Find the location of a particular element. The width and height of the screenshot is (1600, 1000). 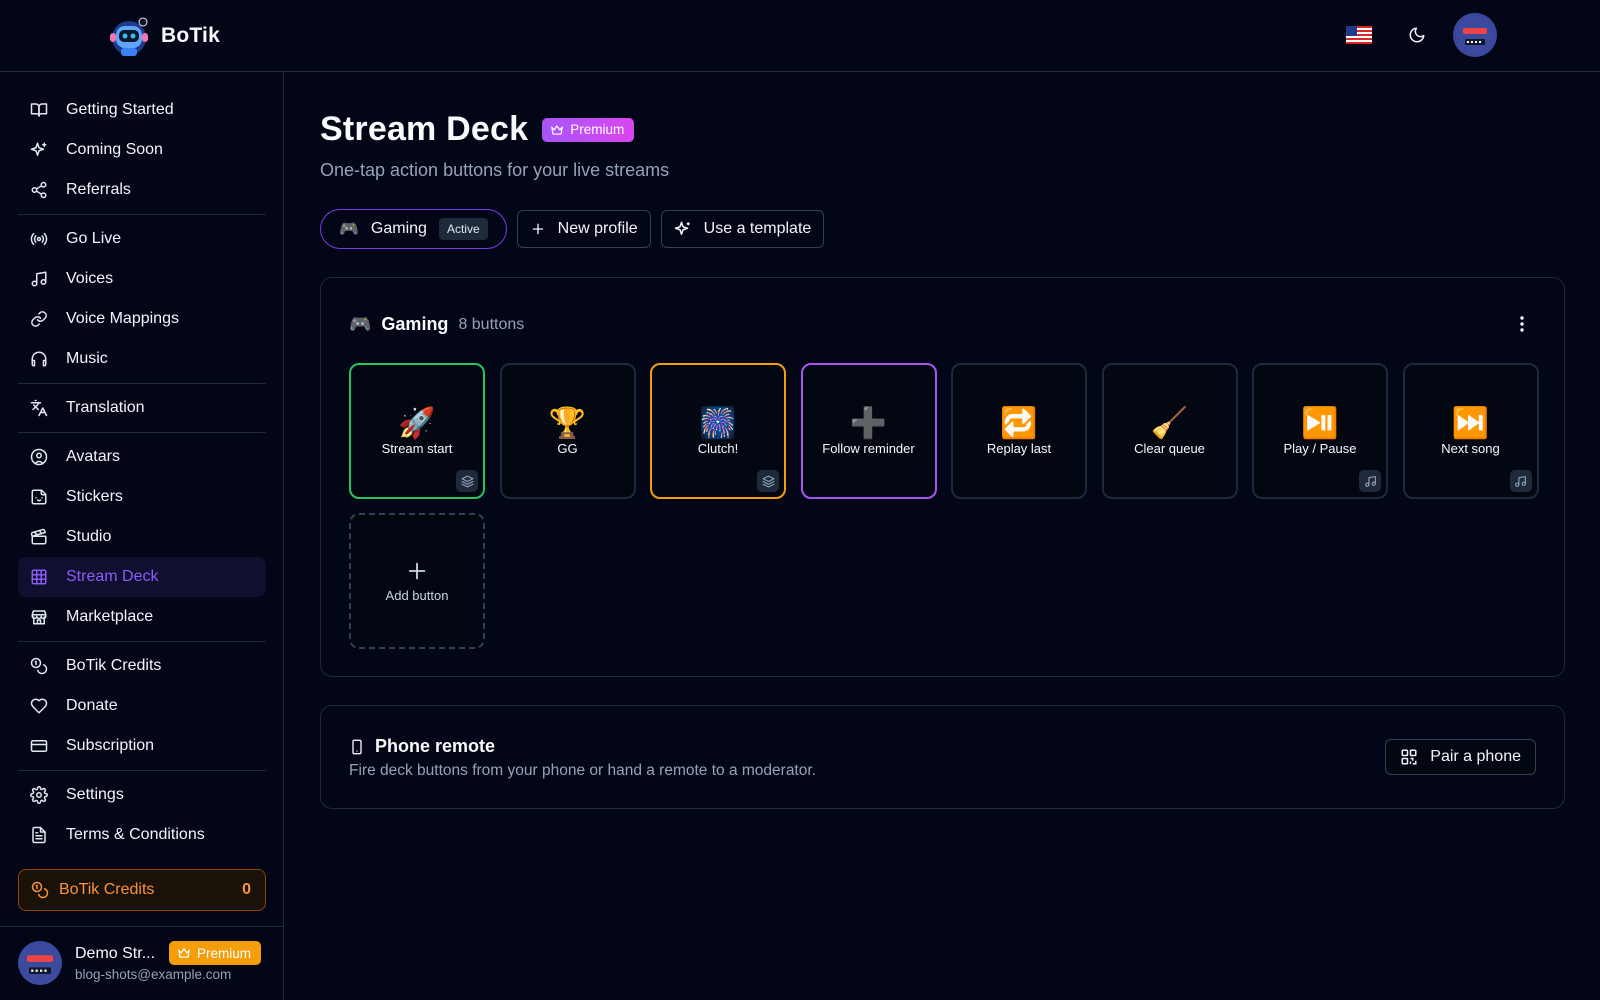

deck-button: ⏯️ Play / Pause is located at coordinates (1320, 431).